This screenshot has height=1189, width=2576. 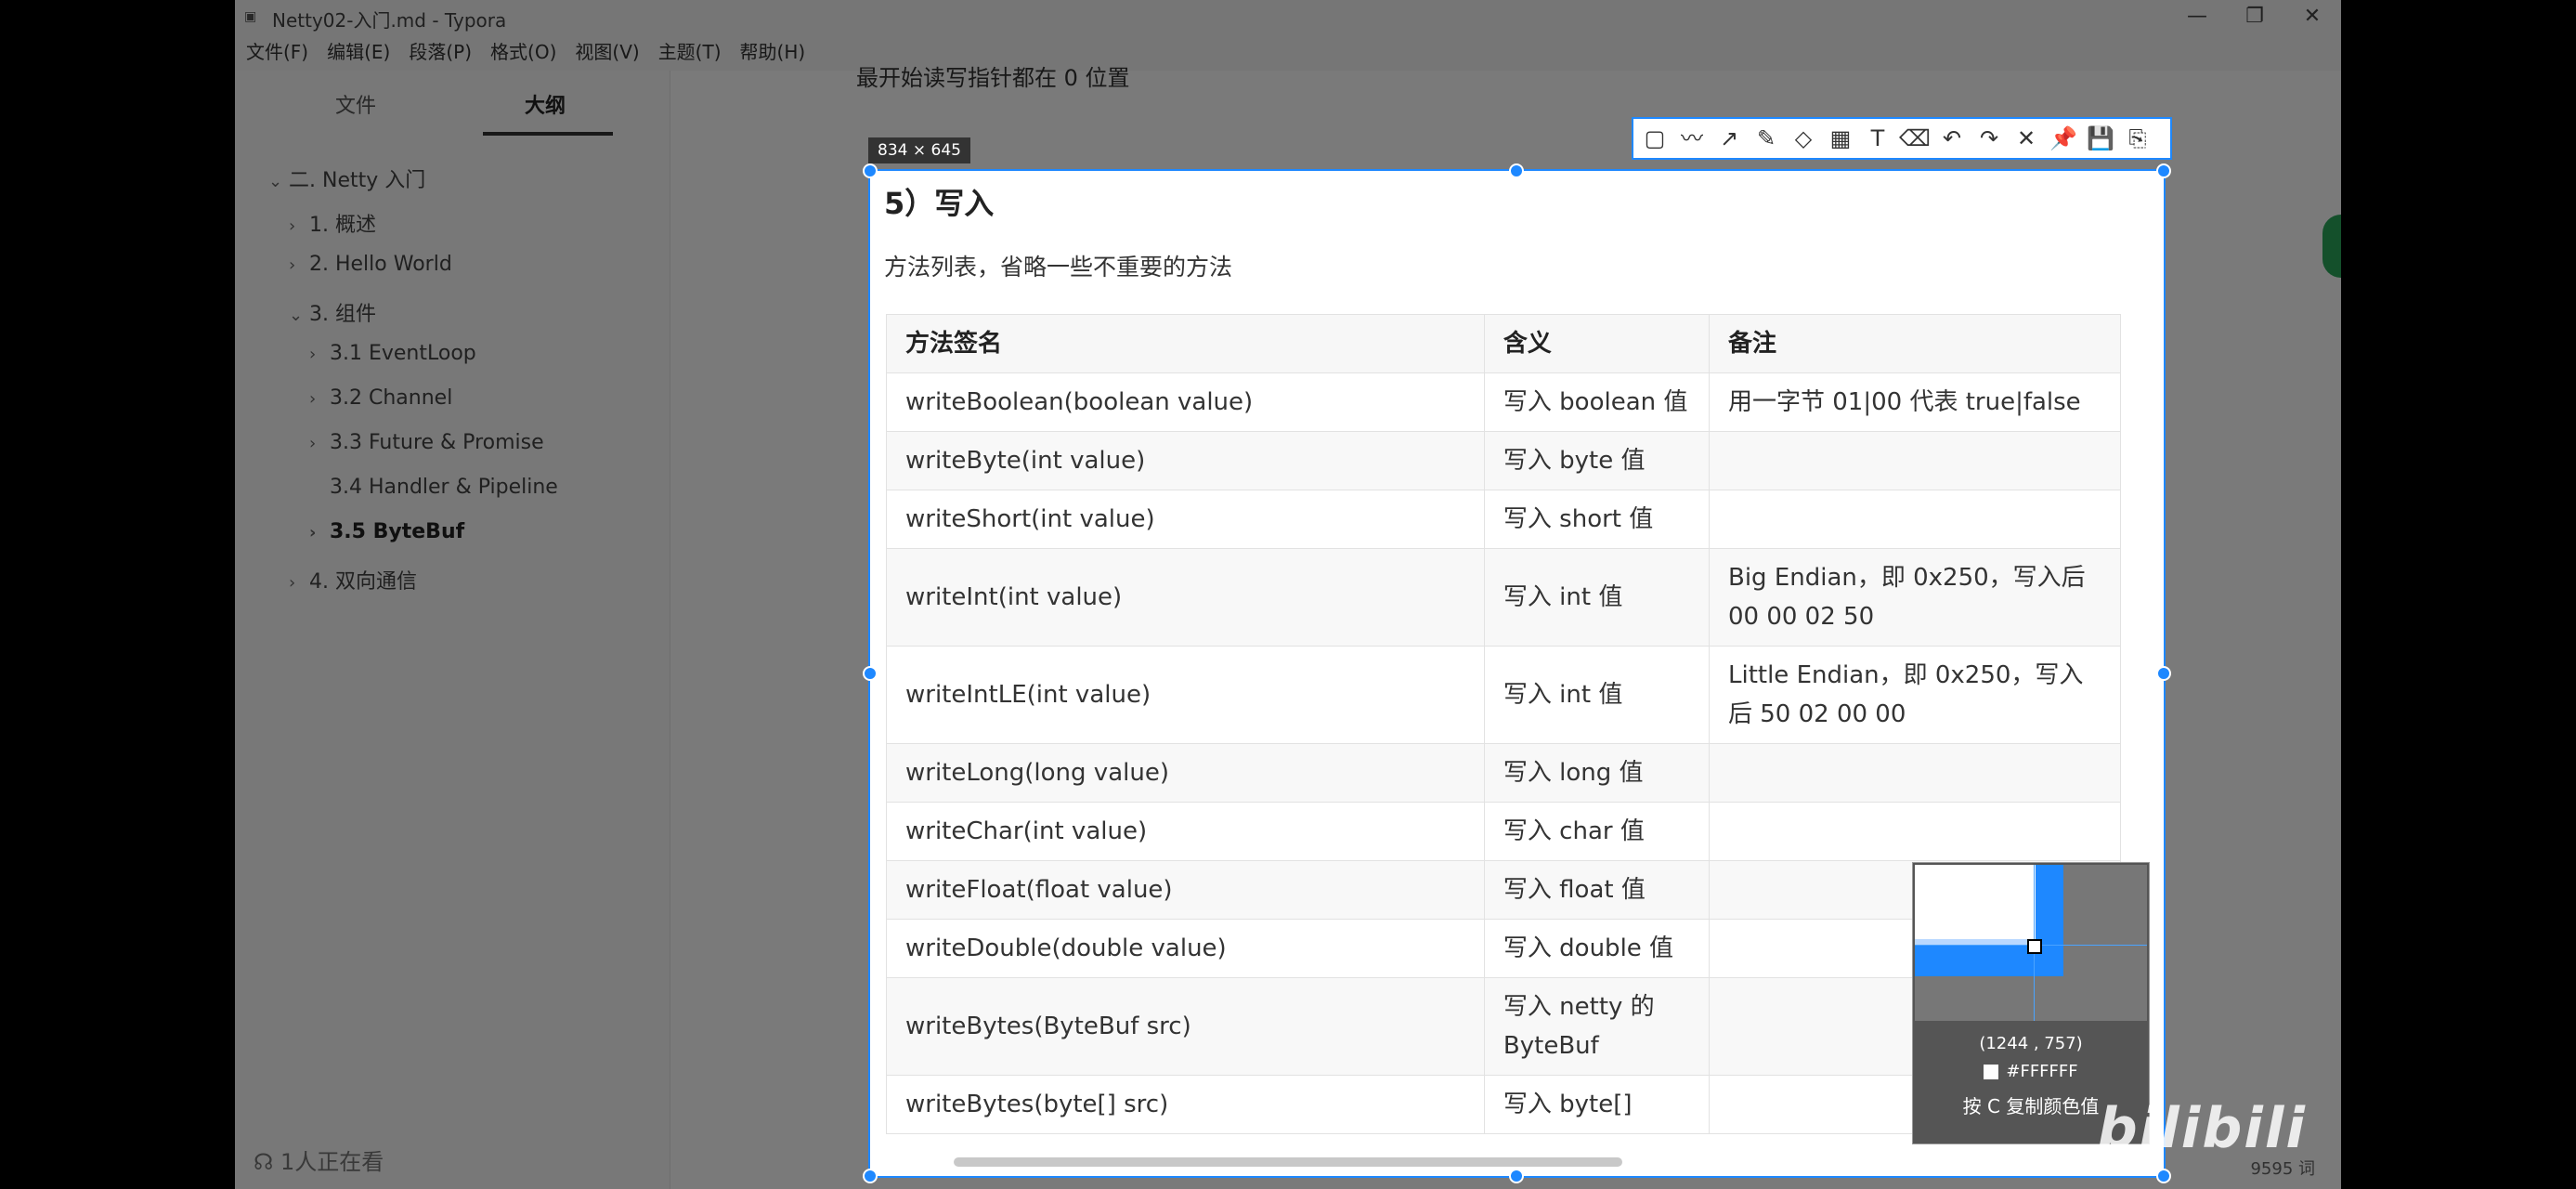 What do you see at coordinates (870, 673) in the screenshot?
I see `resize-handle-left` at bounding box center [870, 673].